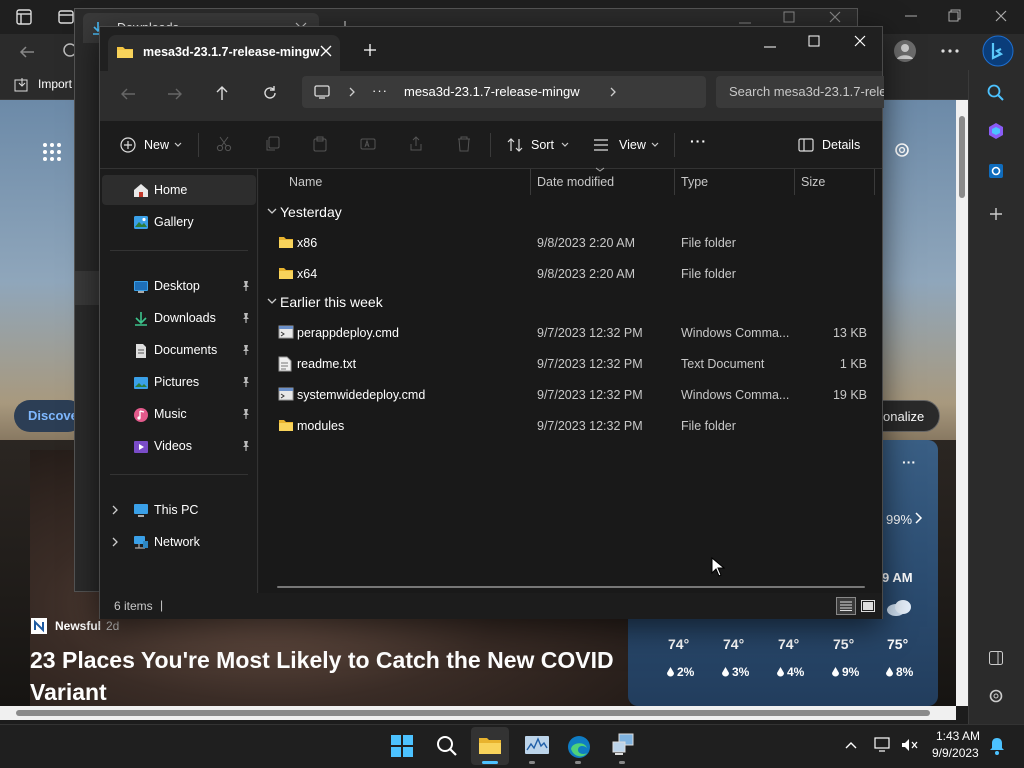 This screenshot has height=768, width=1024. What do you see at coordinates (909, 462) in the screenshot?
I see `weather-more: ···` at bounding box center [909, 462].